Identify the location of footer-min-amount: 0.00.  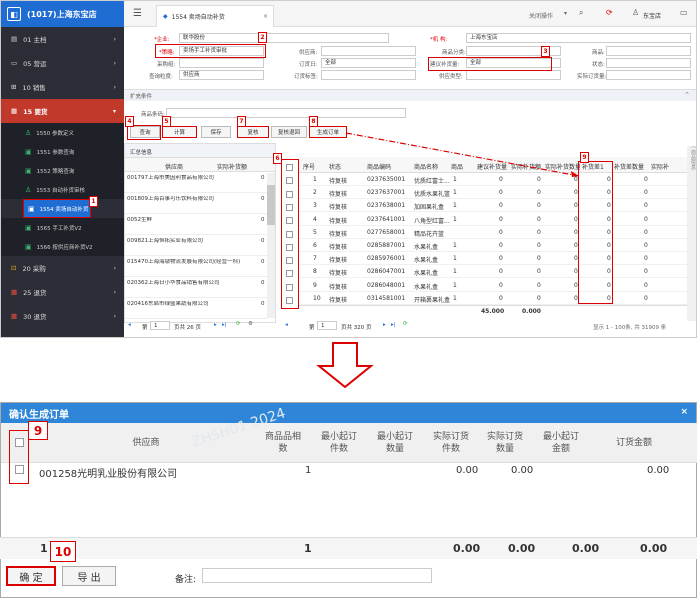
(586, 548).